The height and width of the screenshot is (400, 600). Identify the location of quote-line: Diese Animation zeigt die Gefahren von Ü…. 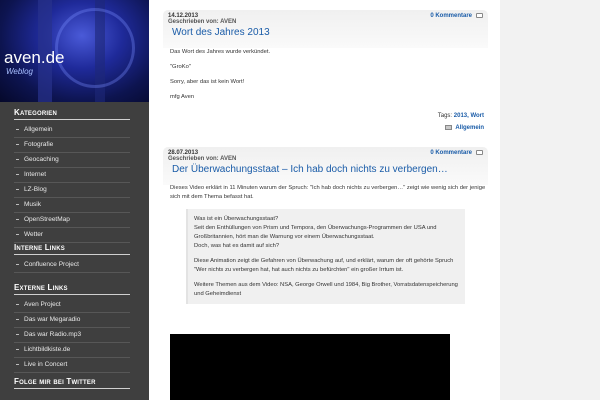
(324, 265).